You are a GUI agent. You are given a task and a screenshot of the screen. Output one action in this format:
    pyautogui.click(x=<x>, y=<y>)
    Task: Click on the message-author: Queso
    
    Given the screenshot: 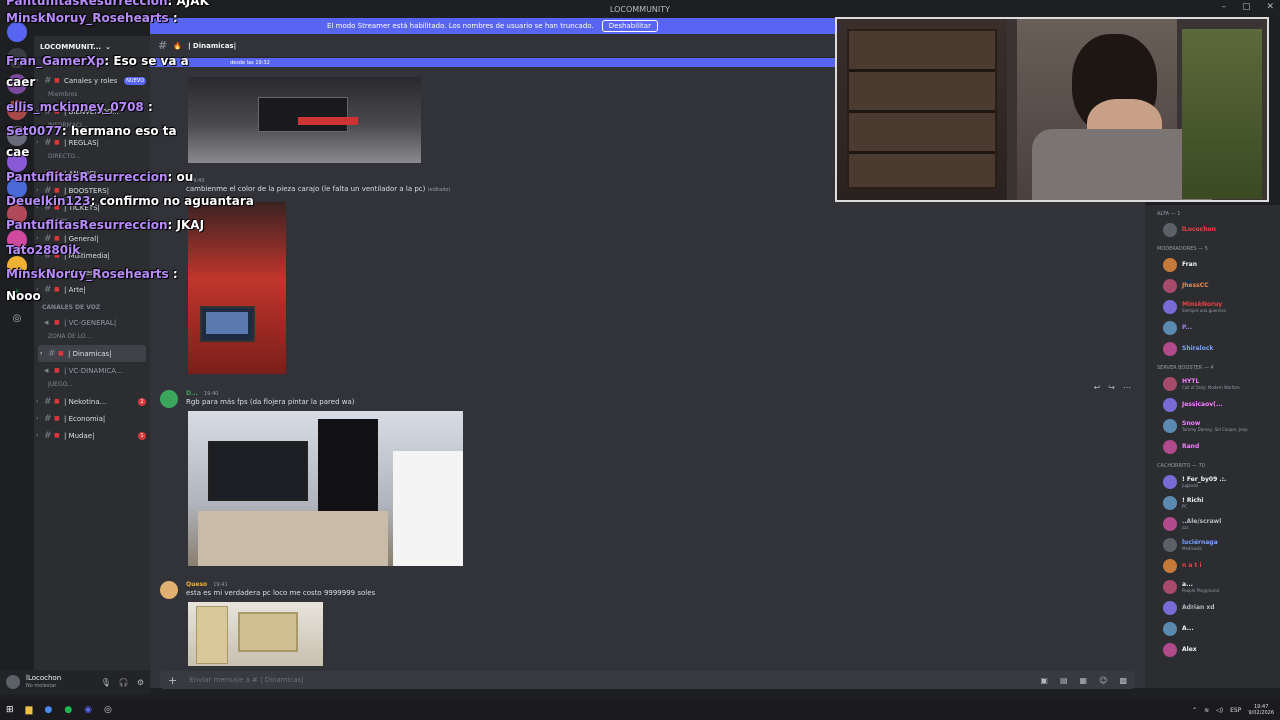 What is the action you would take?
    pyautogui.click(x=196, y=584)
    